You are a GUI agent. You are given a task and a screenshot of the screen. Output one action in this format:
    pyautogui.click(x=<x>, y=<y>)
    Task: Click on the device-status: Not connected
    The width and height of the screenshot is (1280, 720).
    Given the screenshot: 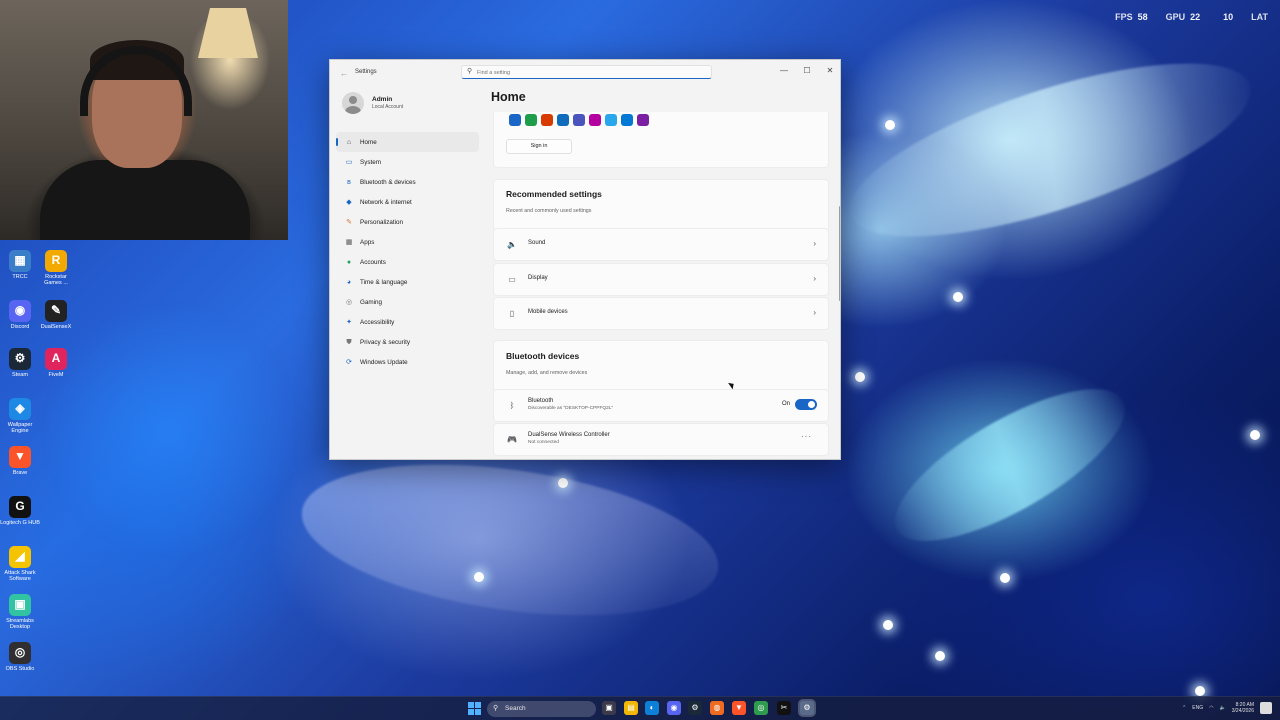 What is the action you would take?
    pyautogui.click(x=543, y=442)
    